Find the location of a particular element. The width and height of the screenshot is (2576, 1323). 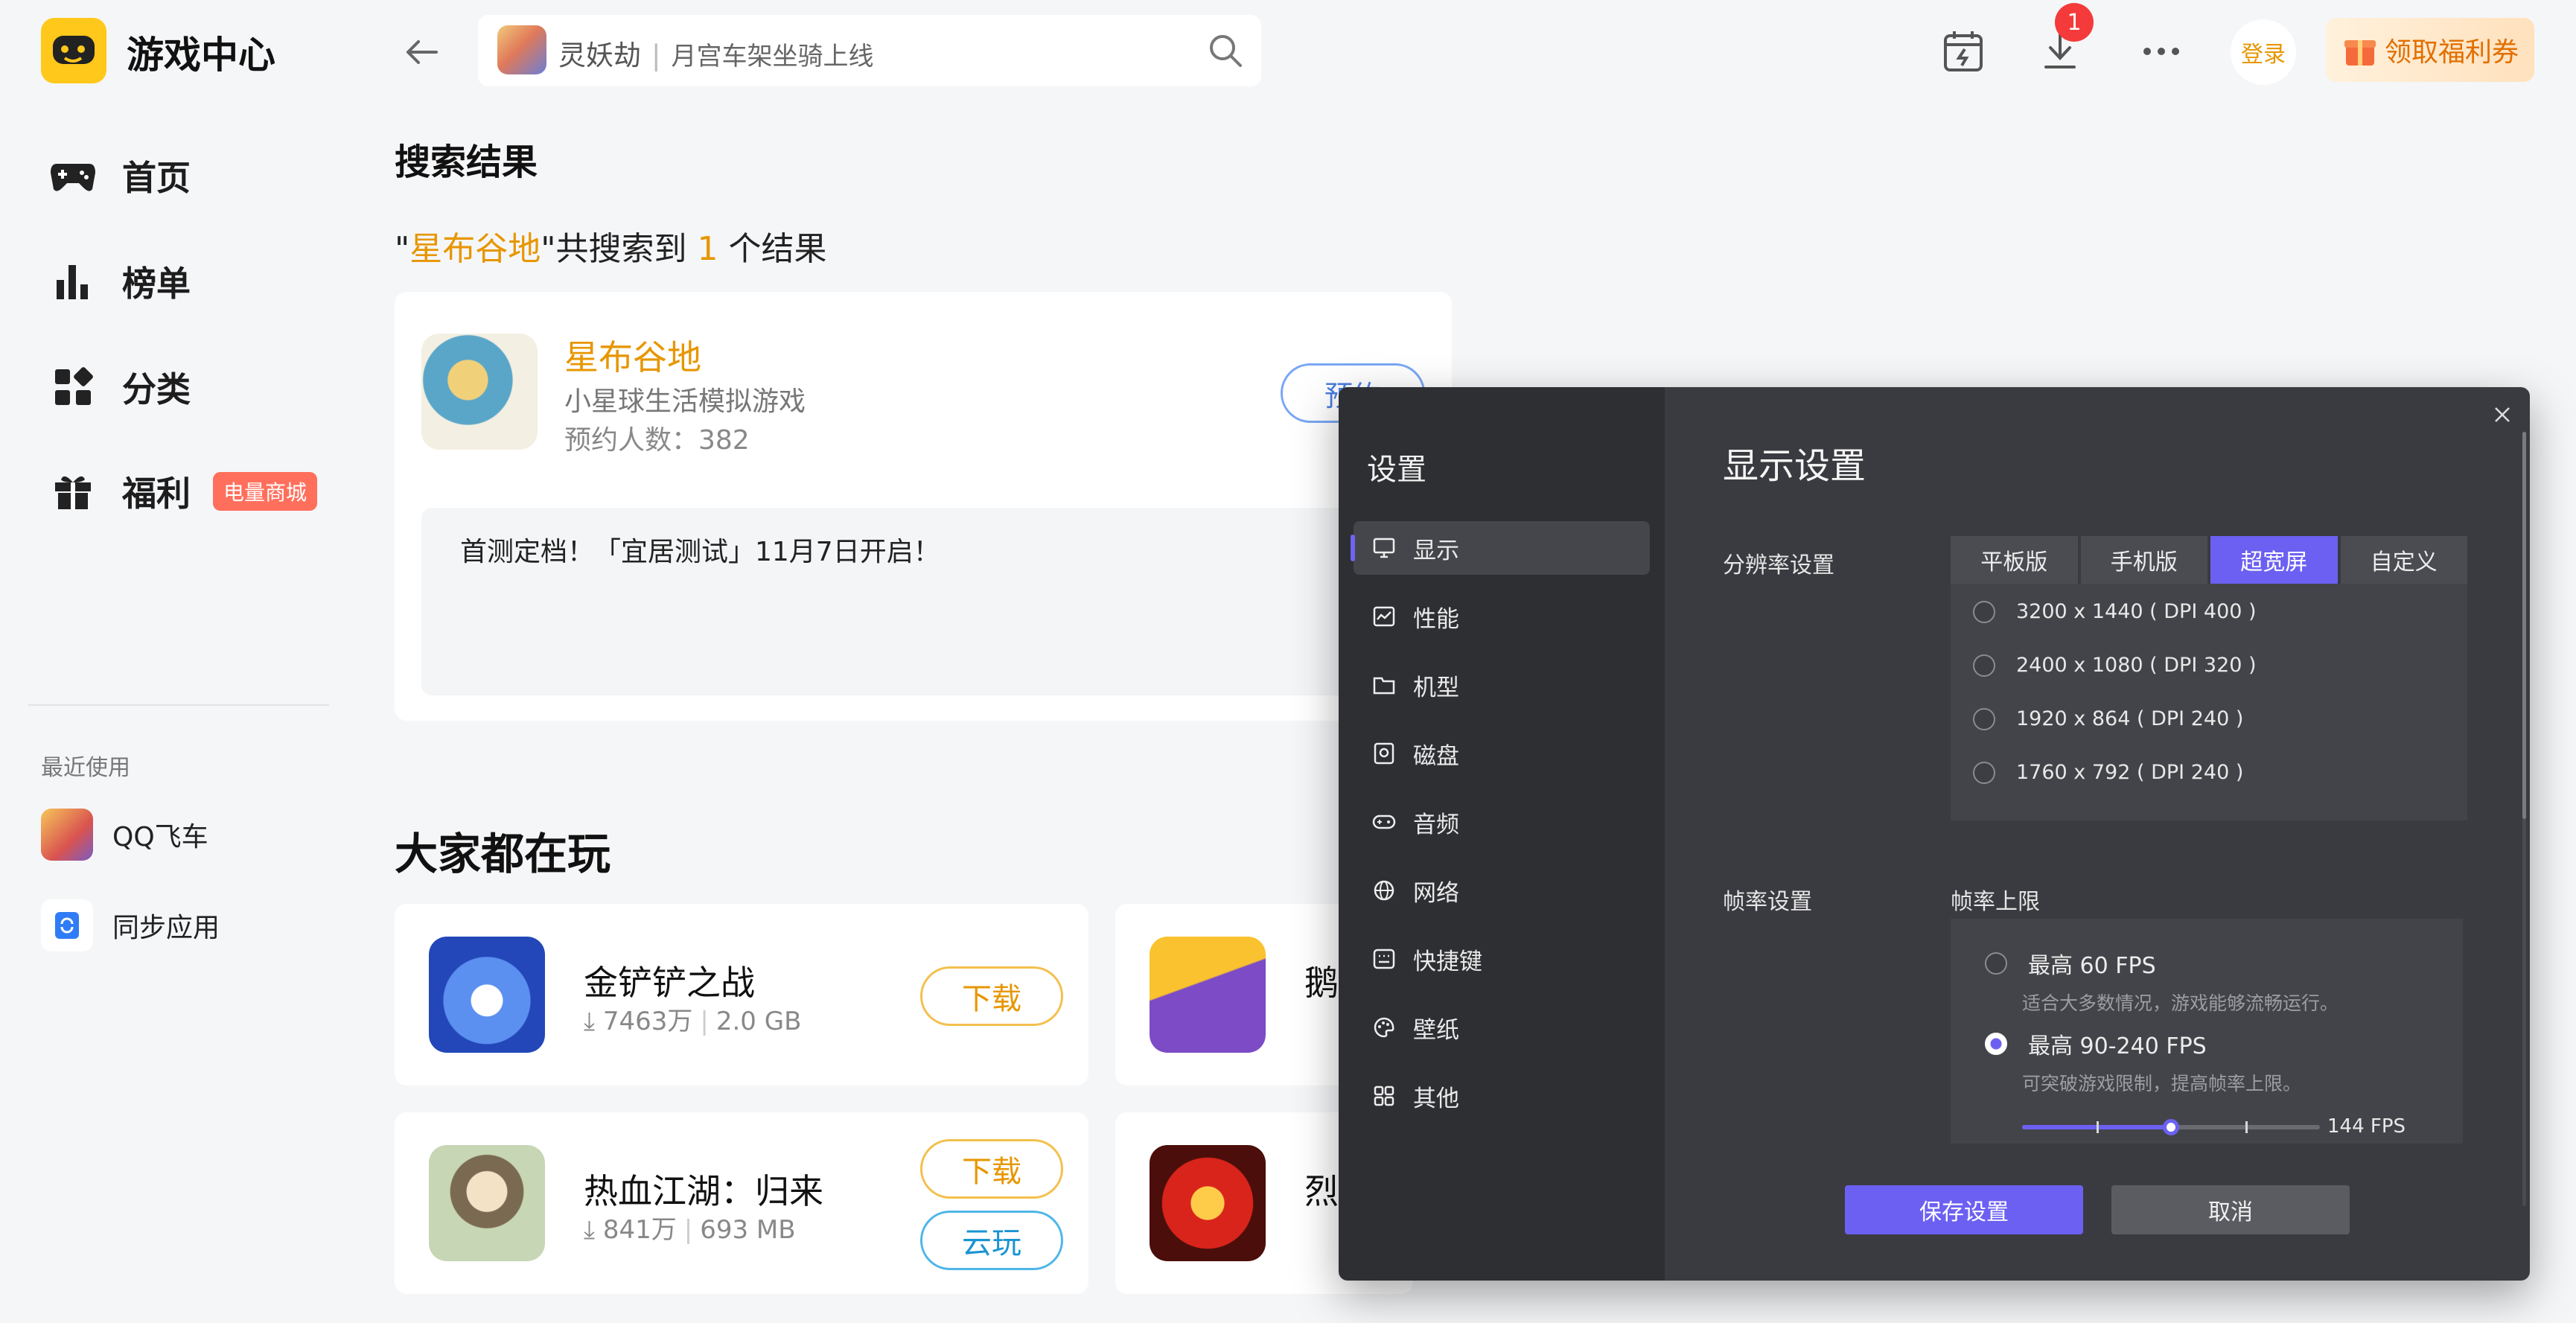

summary-middle: "共搜索到 is located at coordinates (619, 249).